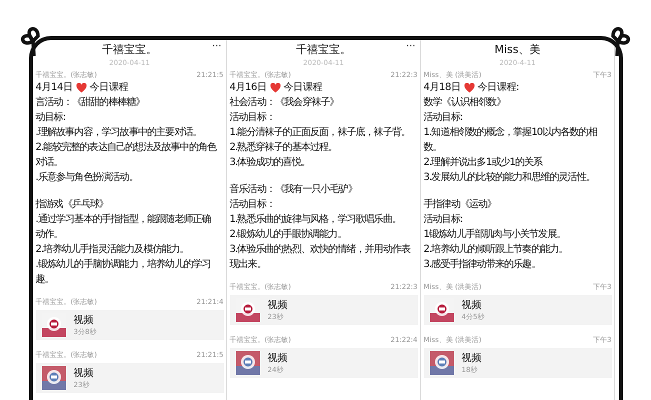  I want to click on message-line: 2.培养幼儿手指灵活能力及模仿能力。, so click(113, 249).